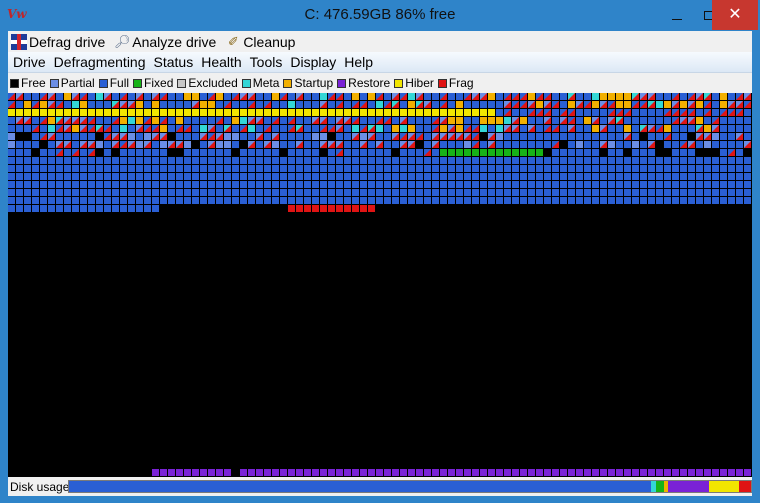 Image resolution: width=760 pixels, height=503 pixels. I want to click on close-button: ✕, so click(735, 15).